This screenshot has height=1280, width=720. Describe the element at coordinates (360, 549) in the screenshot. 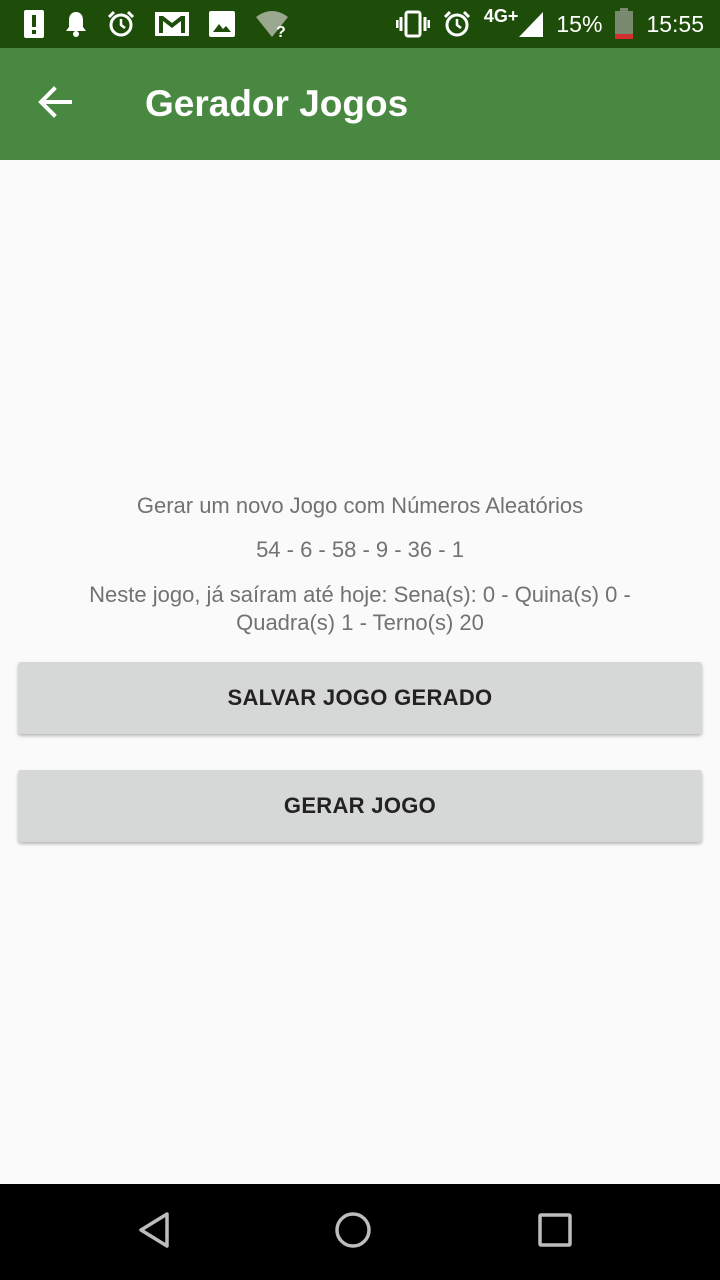

I see `generated-numbers: 54 - 6 - 58 - 9 - 36 - 1` at that location.